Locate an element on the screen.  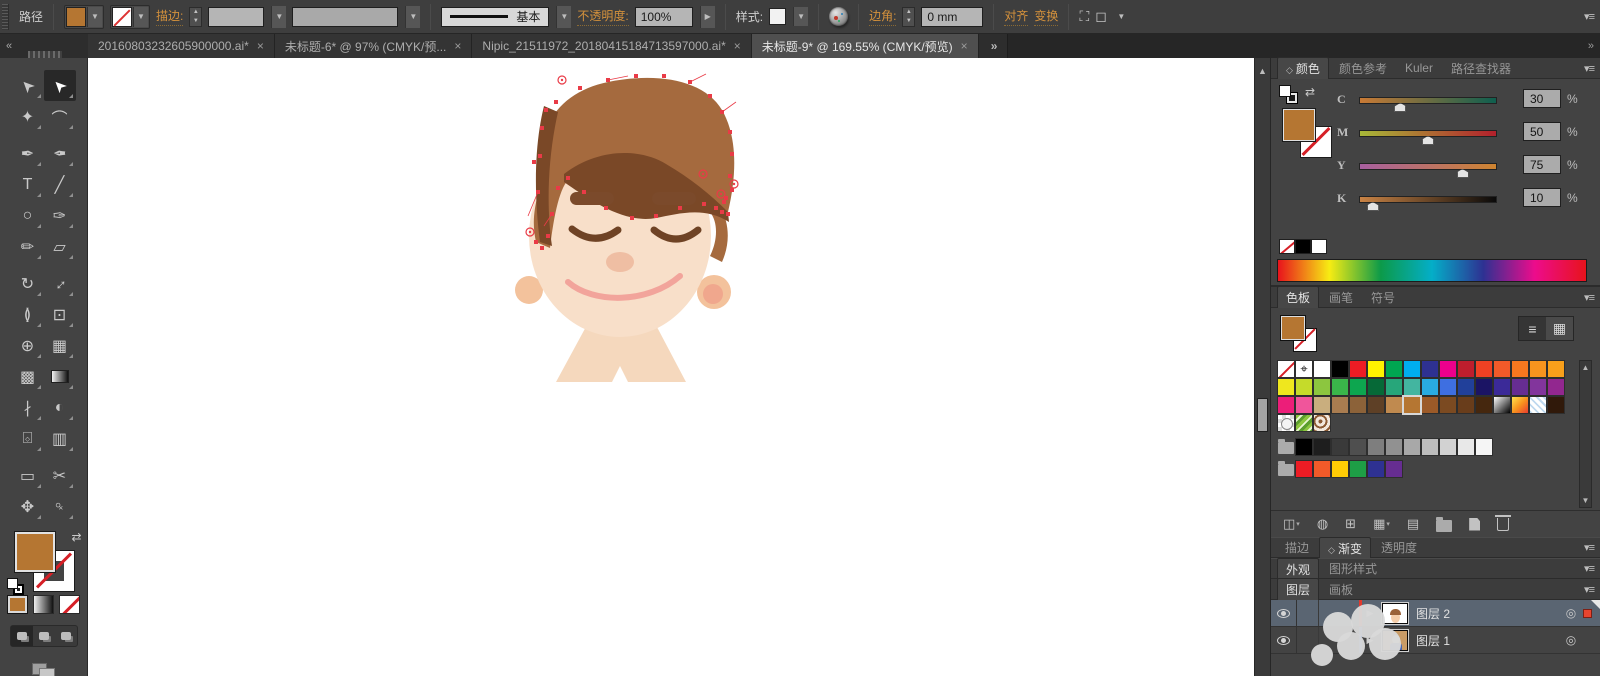
lasso-tool: ⌒ is located at coordinates (60, 116).